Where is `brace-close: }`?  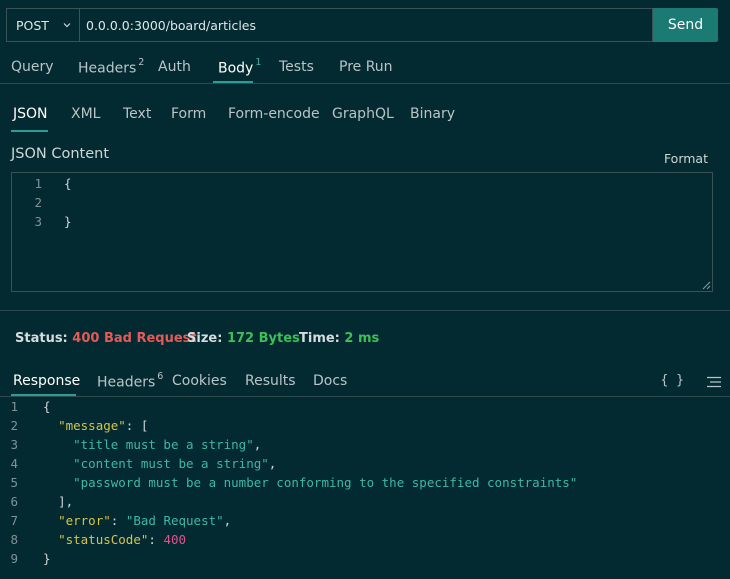
brace-close: } is located at coordinates (47, 558).